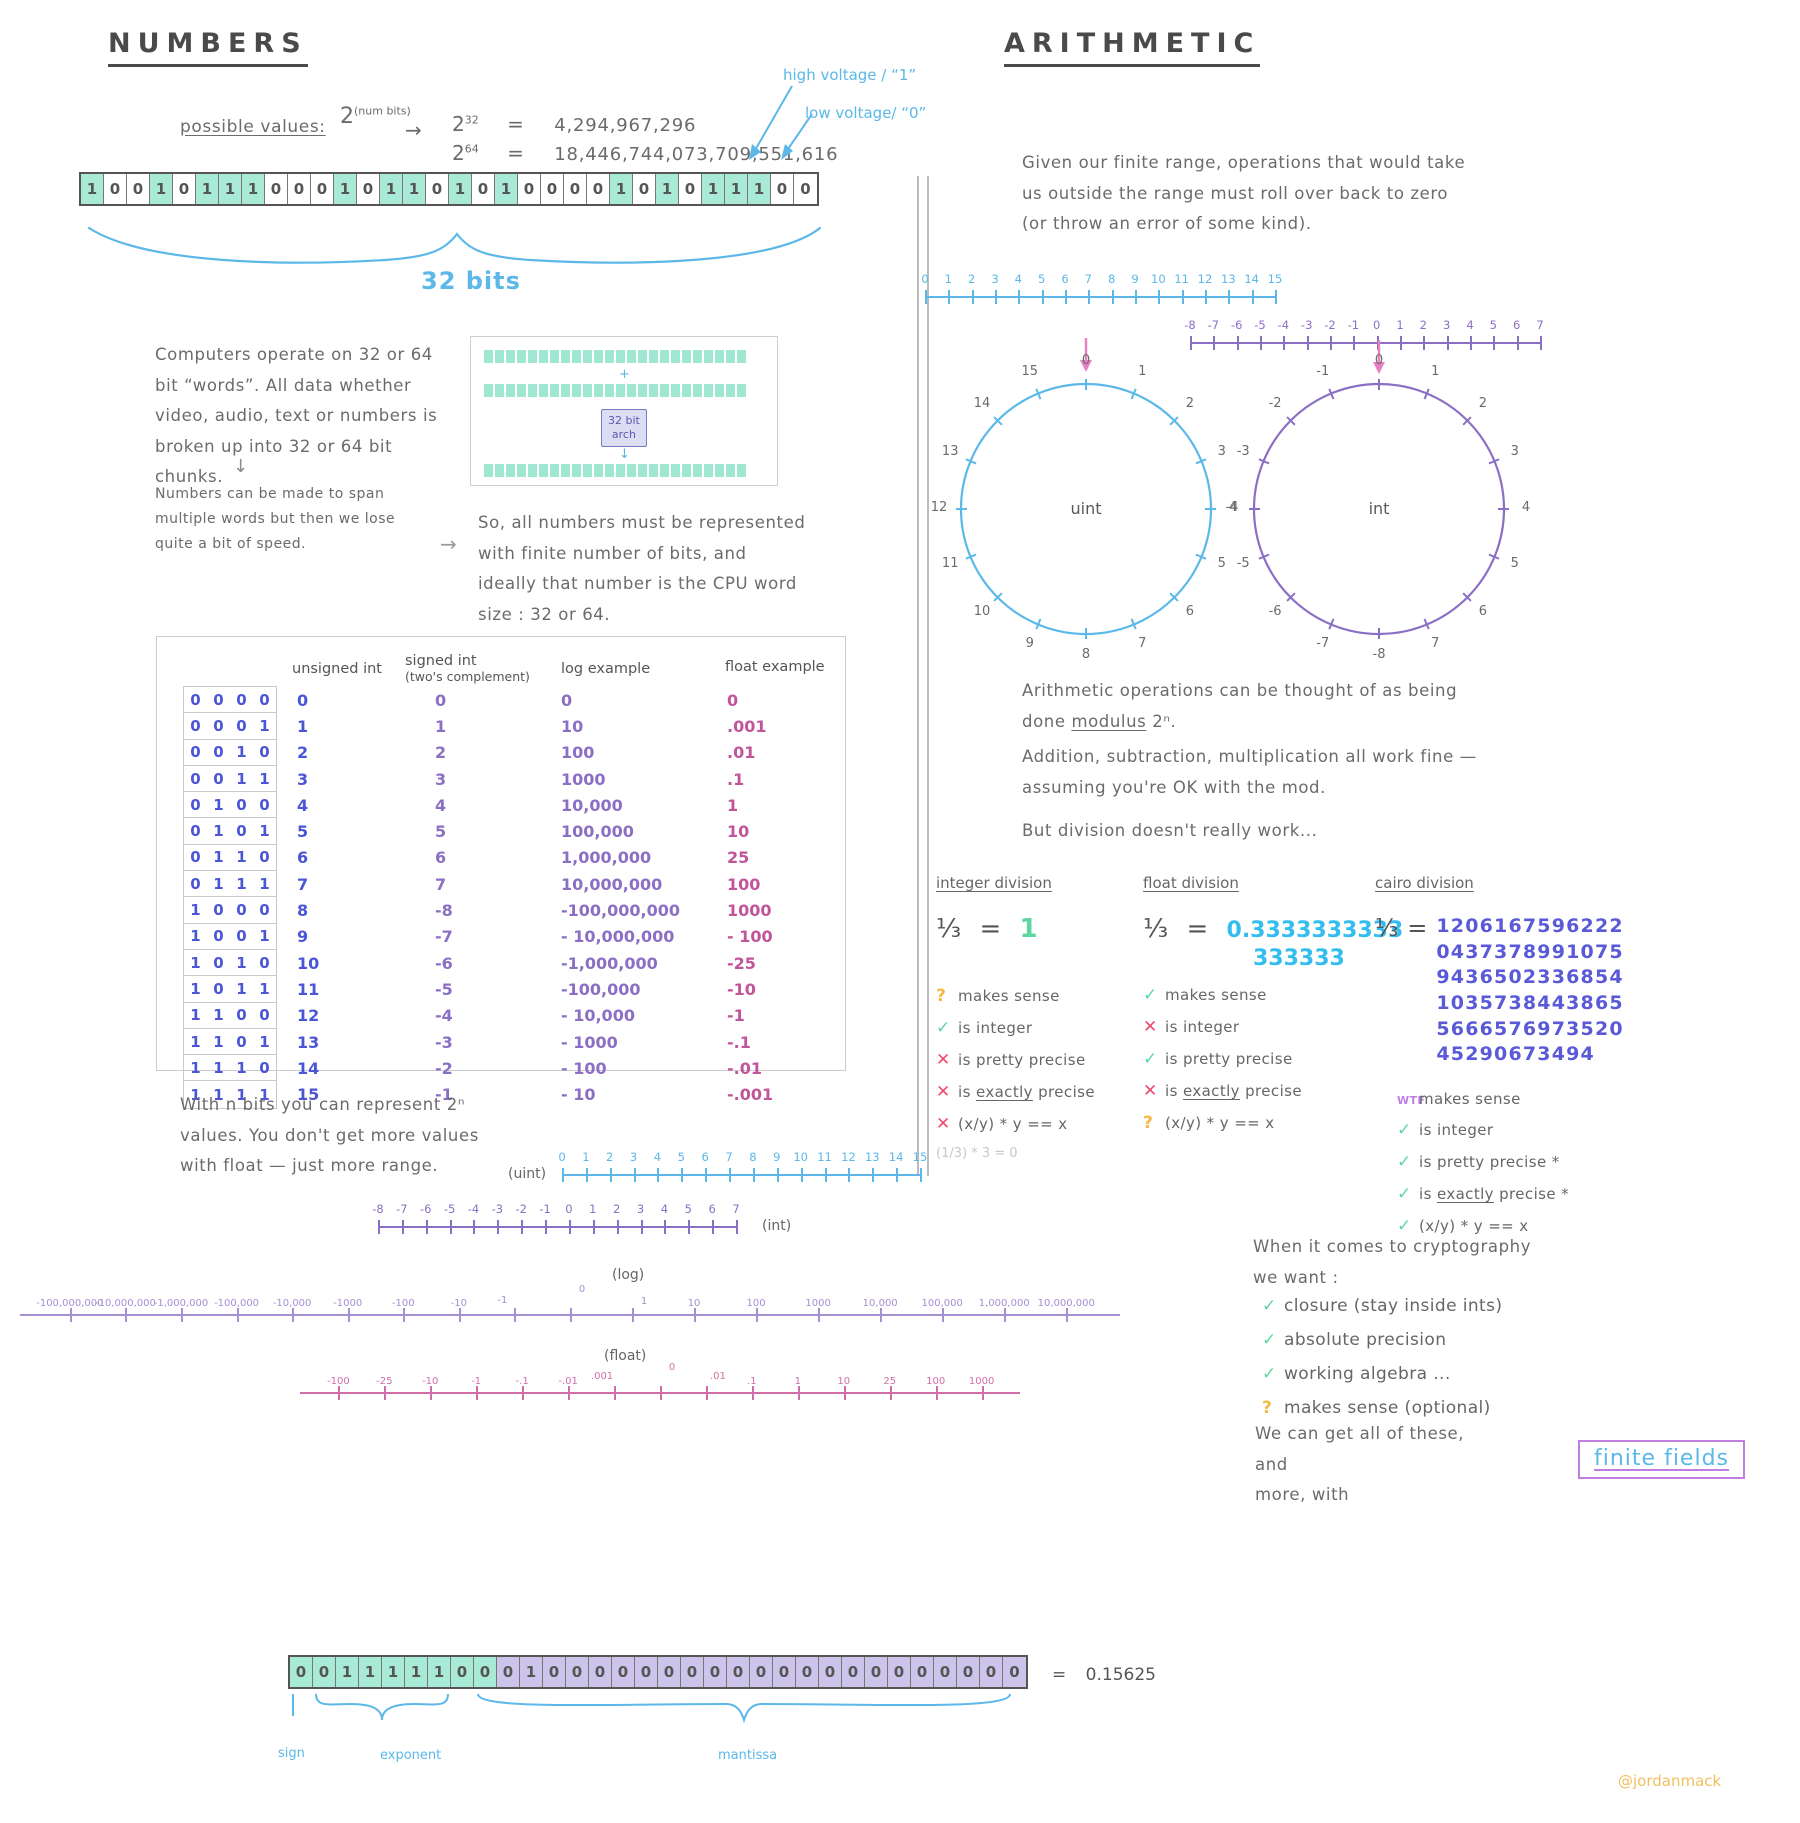 This screenshot has height=1823, width=1800. What do you see at coordinates (1514, 564) in the screenshot?
I see `circle-value-label: 5` at bounding box center [1514, 564].